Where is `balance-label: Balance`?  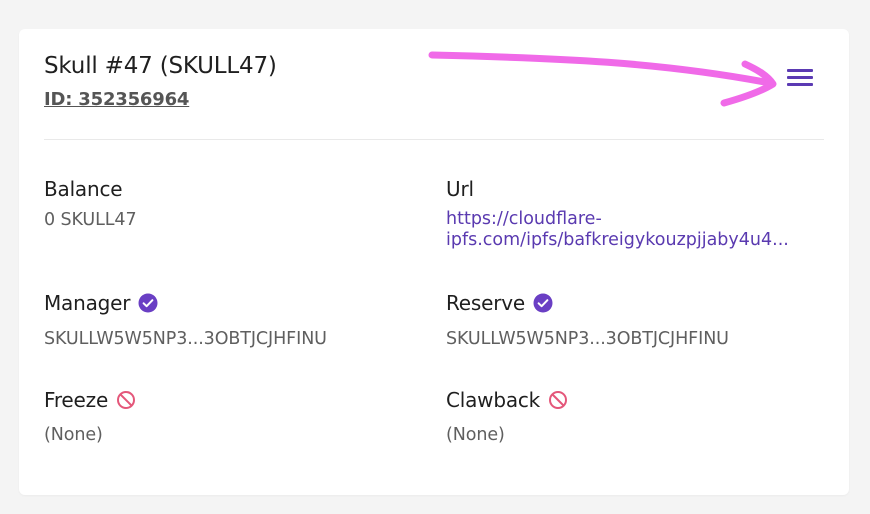
balance-label: Balance is located at coordinates (83, 189).